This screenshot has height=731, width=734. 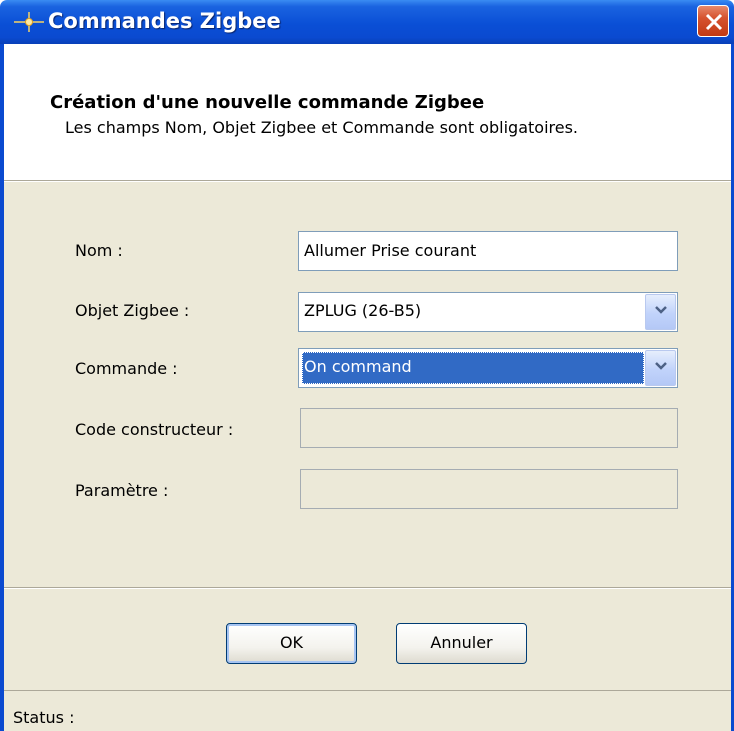 I want to click on code-constructeur-label: Code constructeur :, so click(x=154, y=429).